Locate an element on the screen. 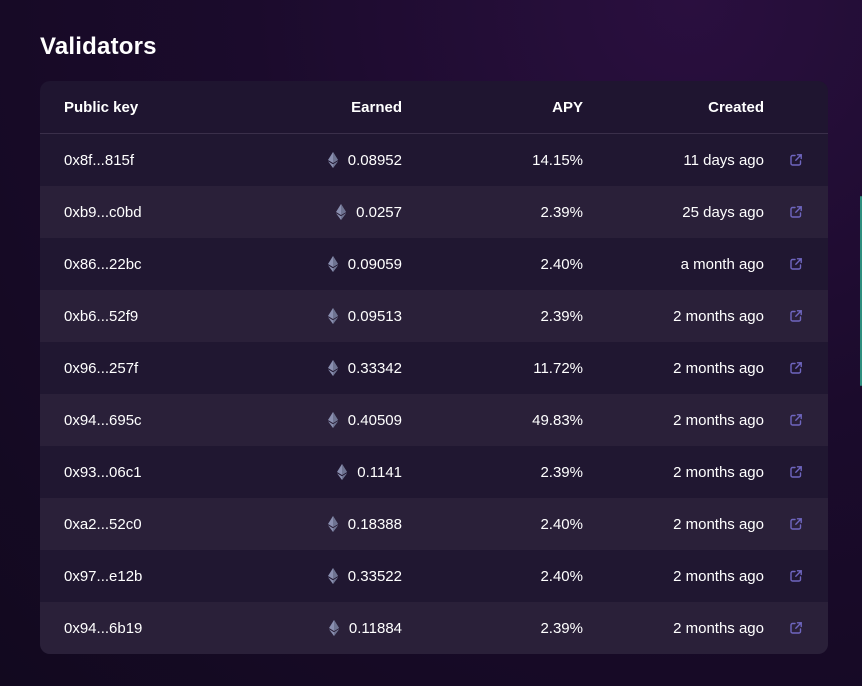 The height and width of the screenshot is (686, 862). table-row: 0xb9...c0bd 0.0257 2.39% 25 days ago is located at coordinates (434, 212).